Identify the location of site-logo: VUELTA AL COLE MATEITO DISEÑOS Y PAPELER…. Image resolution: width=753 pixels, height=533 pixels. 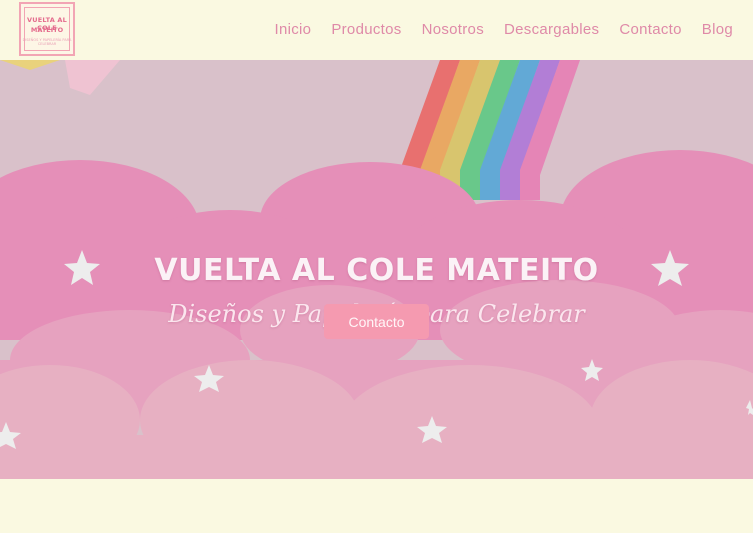
(47, 29).